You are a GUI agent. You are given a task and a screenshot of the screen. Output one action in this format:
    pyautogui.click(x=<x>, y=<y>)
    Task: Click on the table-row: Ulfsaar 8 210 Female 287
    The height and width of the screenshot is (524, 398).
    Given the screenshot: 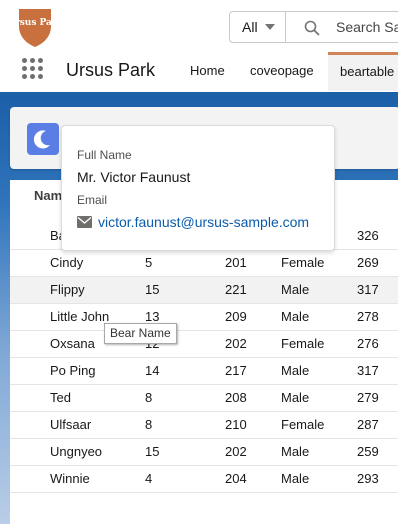 What is the action you would take?
    pyautogui.click(x=204, y=425)
    